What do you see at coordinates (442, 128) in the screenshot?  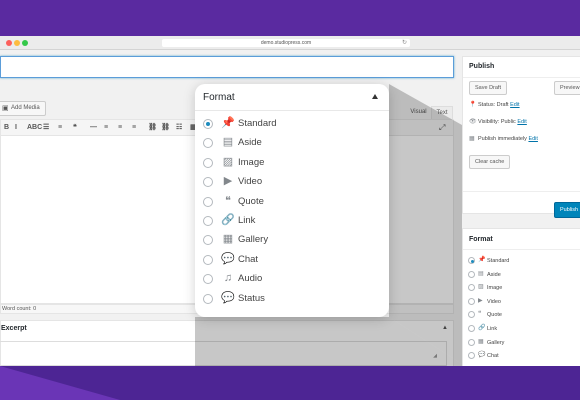 I see `fullscreen-icon: ⤢` at bounding box center [442, 128].